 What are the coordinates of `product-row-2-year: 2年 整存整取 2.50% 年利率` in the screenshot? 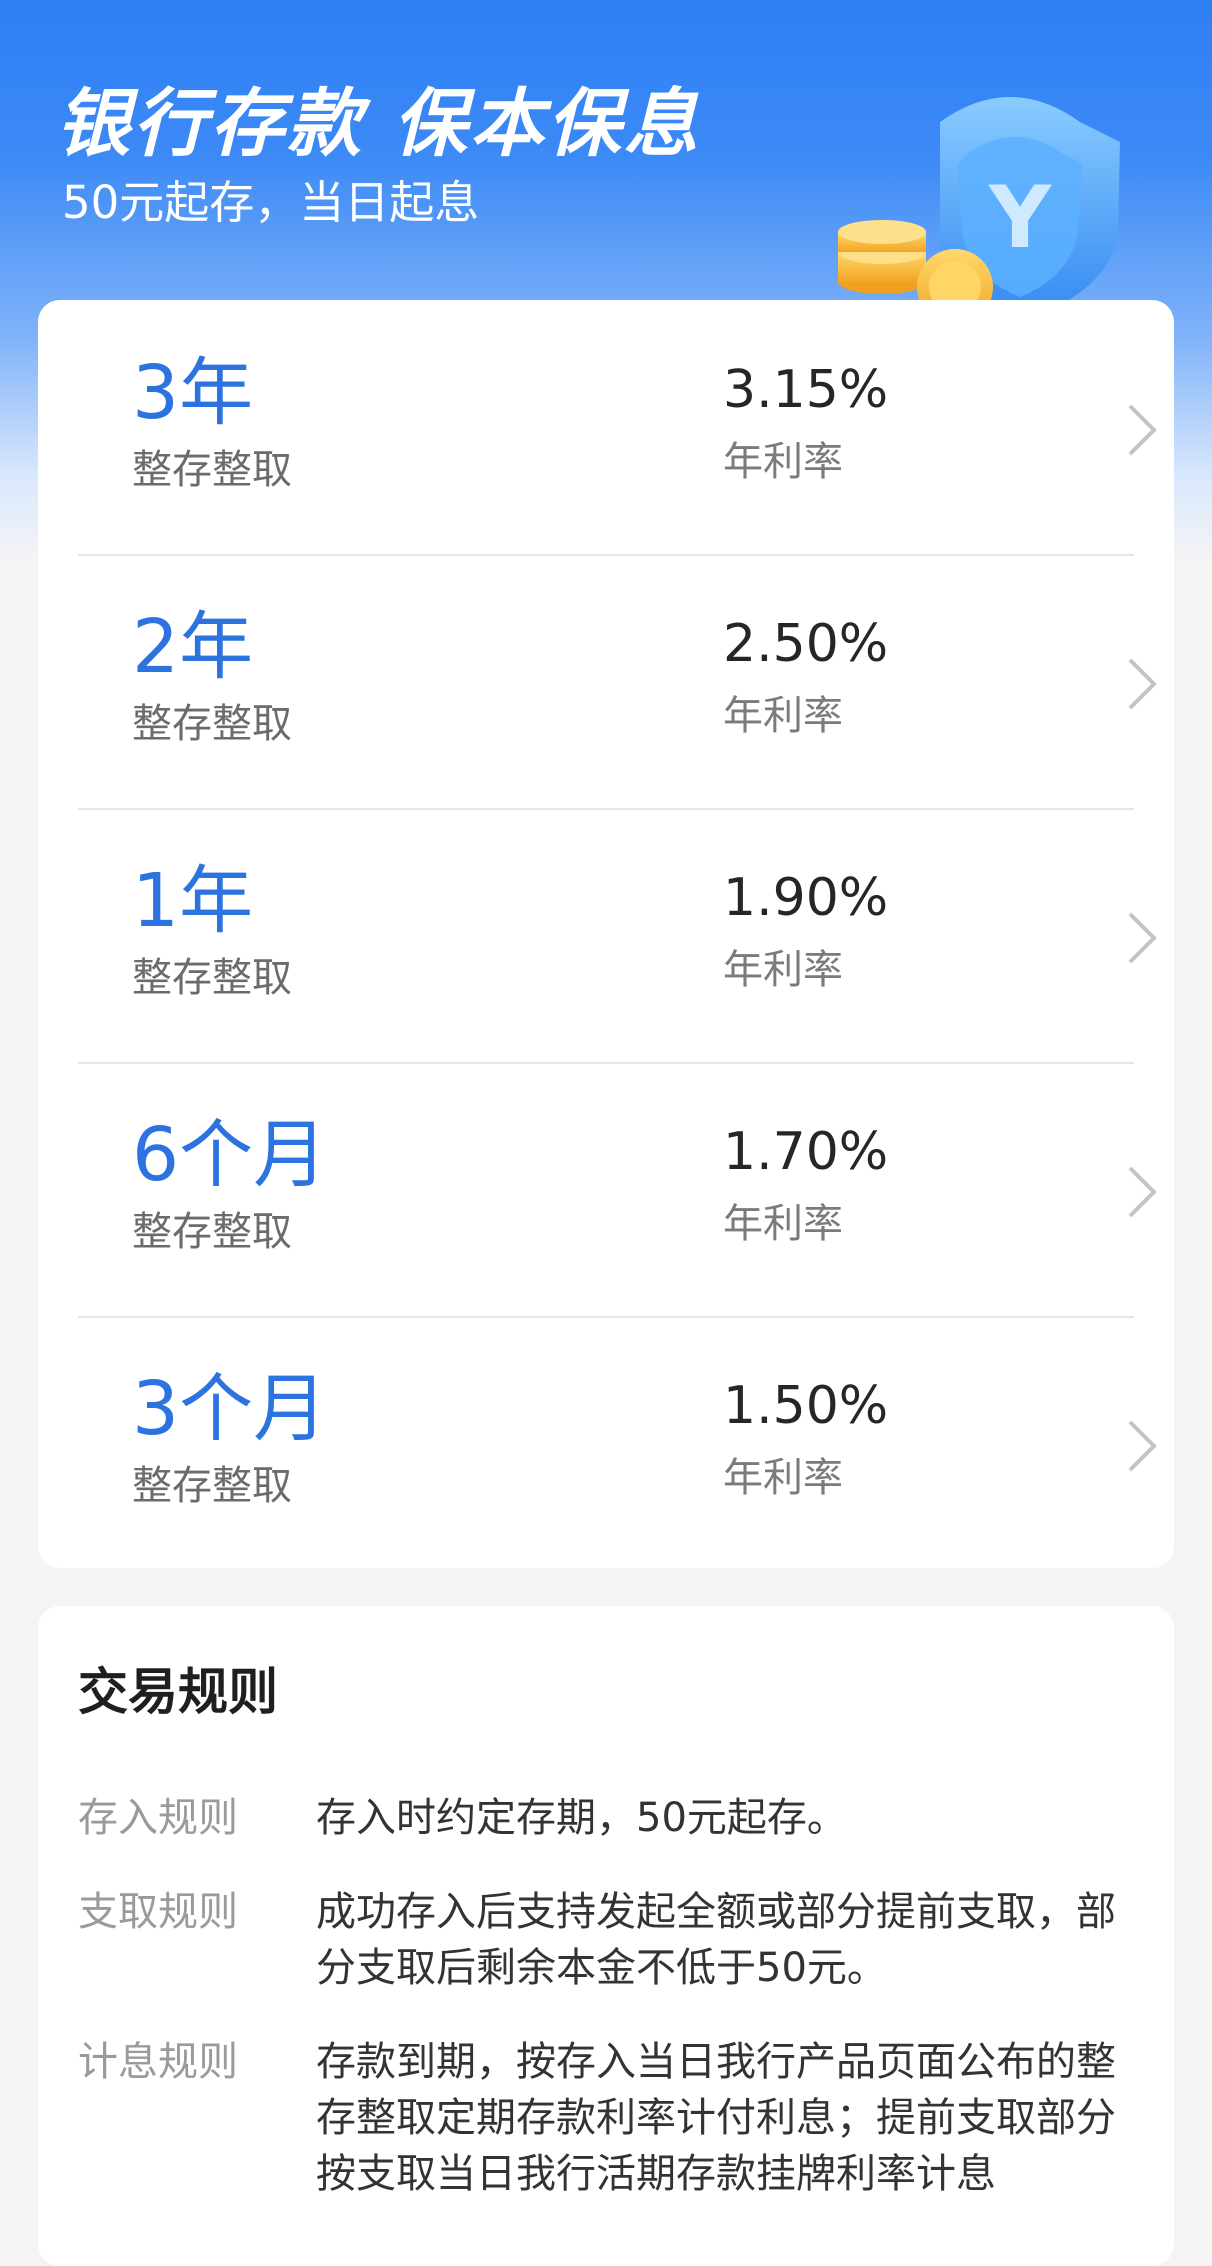 It's located at (617, 682).